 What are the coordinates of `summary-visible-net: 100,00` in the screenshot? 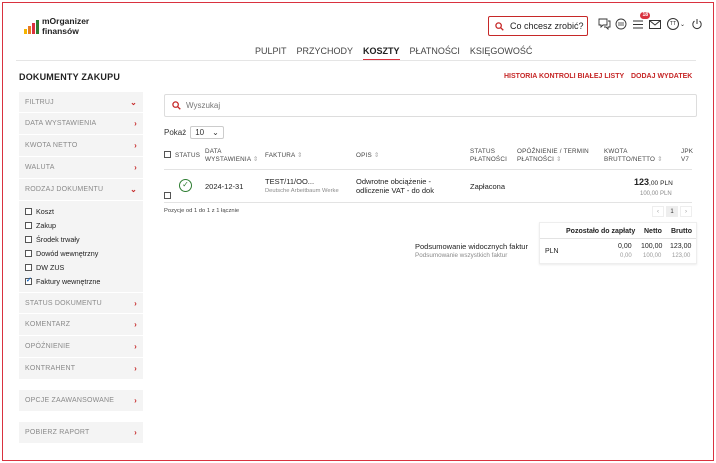 It's located at (652, 246).